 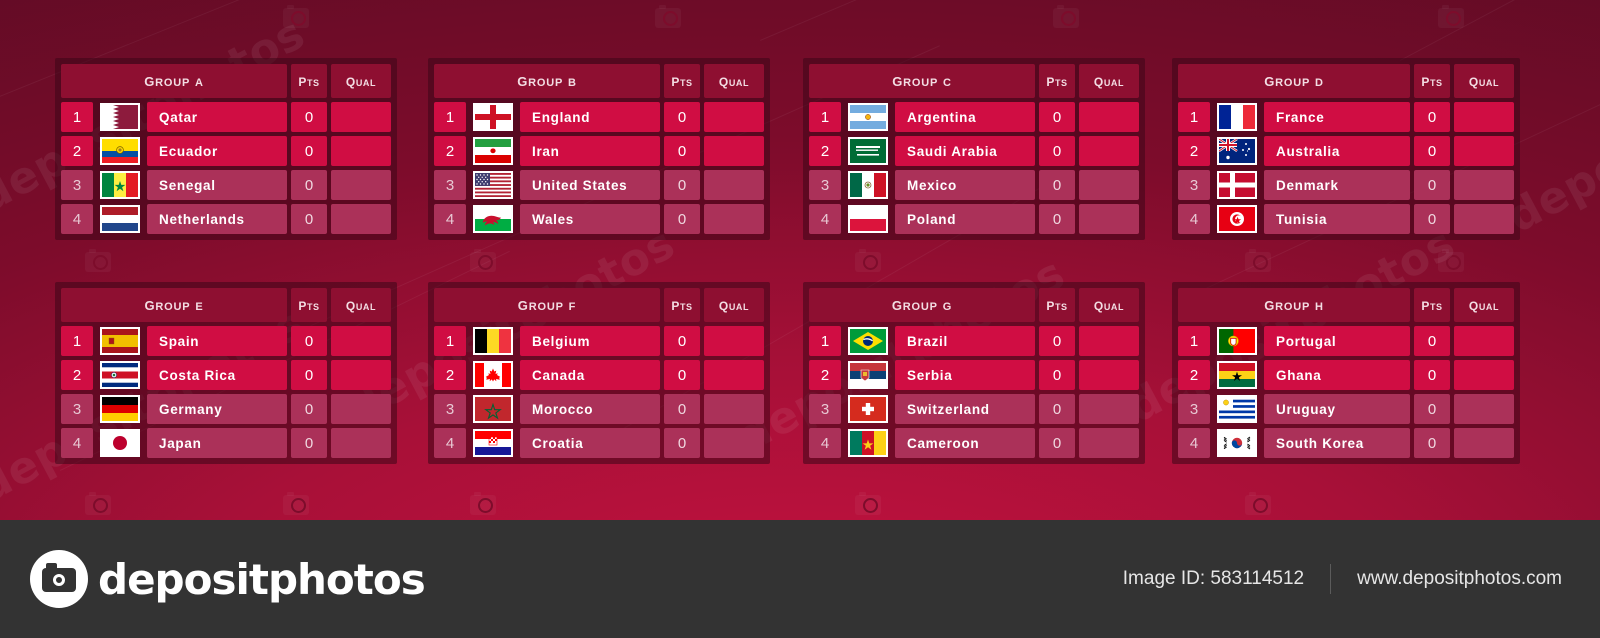 I want to click on table-row: 2 Ecuador 0, so click(x=226, y=151).